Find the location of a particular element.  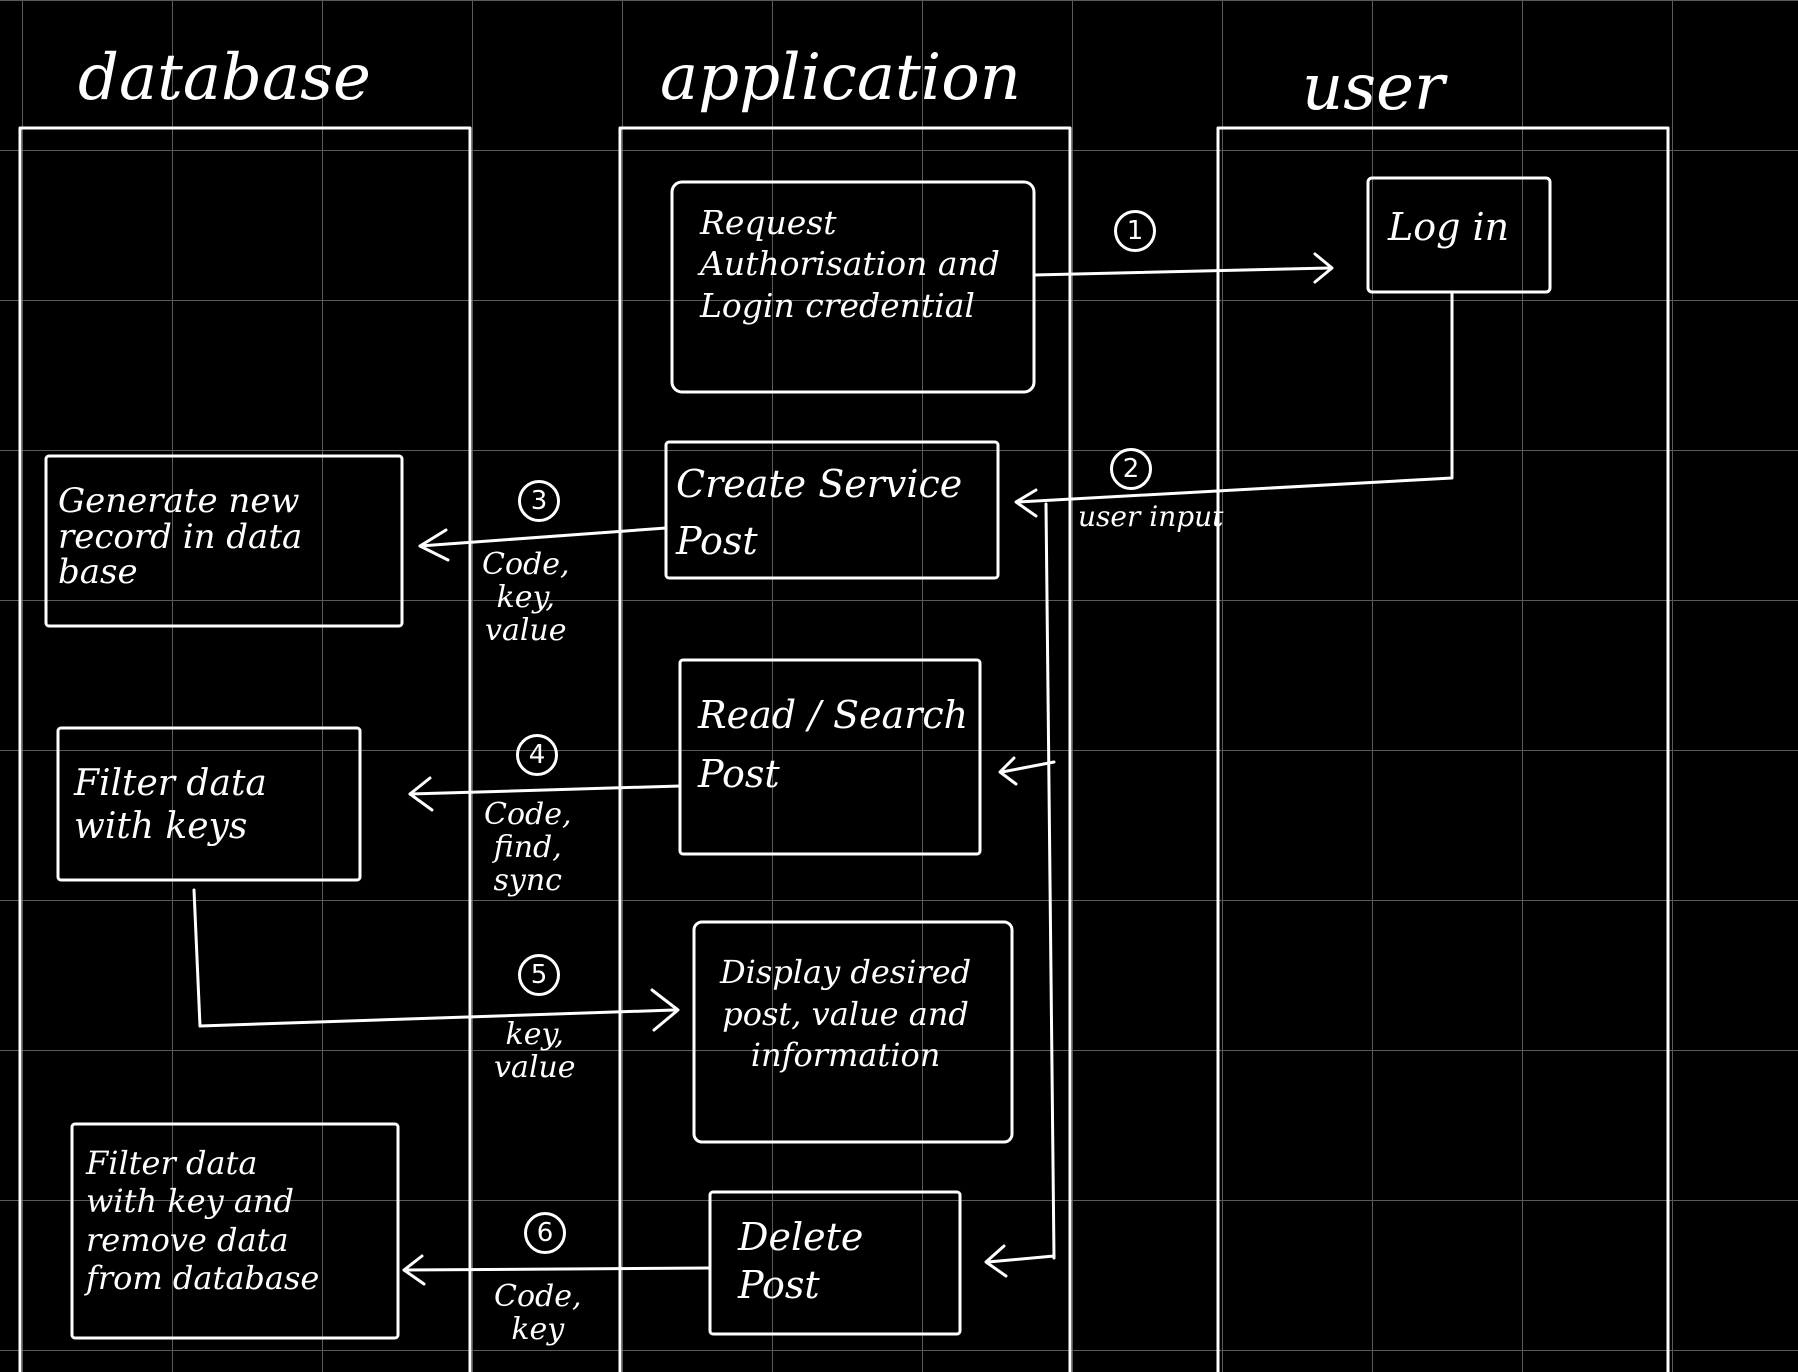

key-value-label: key, value is located at coordinates (535, 1051).